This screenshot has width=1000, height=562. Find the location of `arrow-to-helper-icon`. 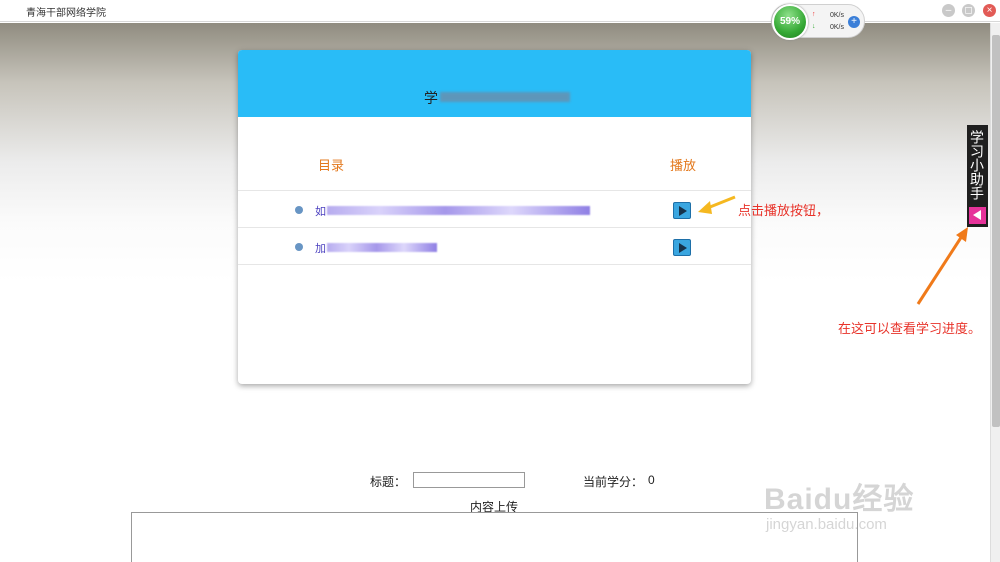

arrow-to-helper-icon is located at coordinates (942, 266).